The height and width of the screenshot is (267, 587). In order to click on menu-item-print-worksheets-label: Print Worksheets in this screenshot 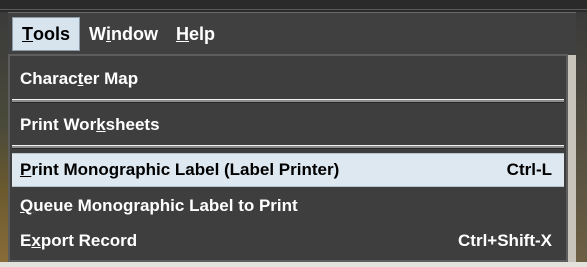, I will do `click(90, 125)`.